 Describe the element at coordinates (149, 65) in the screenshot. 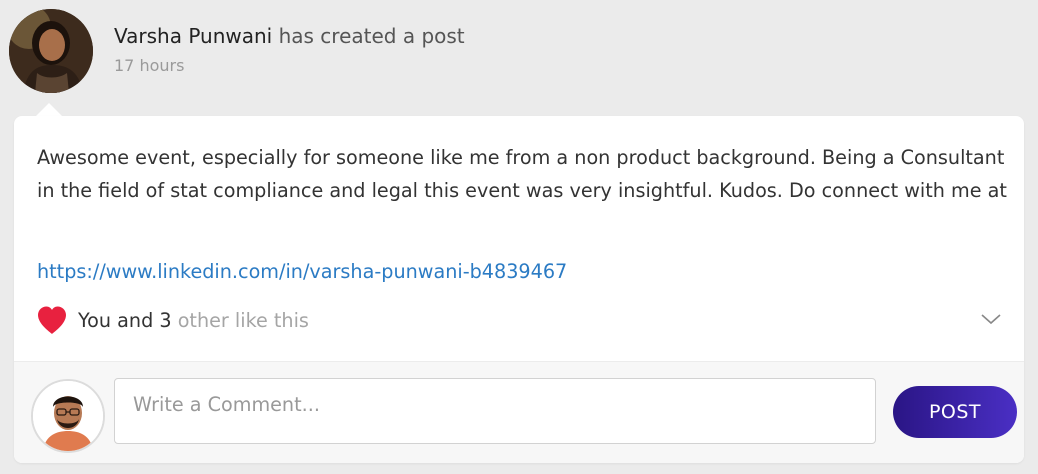

I see `post-timestamp: 17 hours` at that location.